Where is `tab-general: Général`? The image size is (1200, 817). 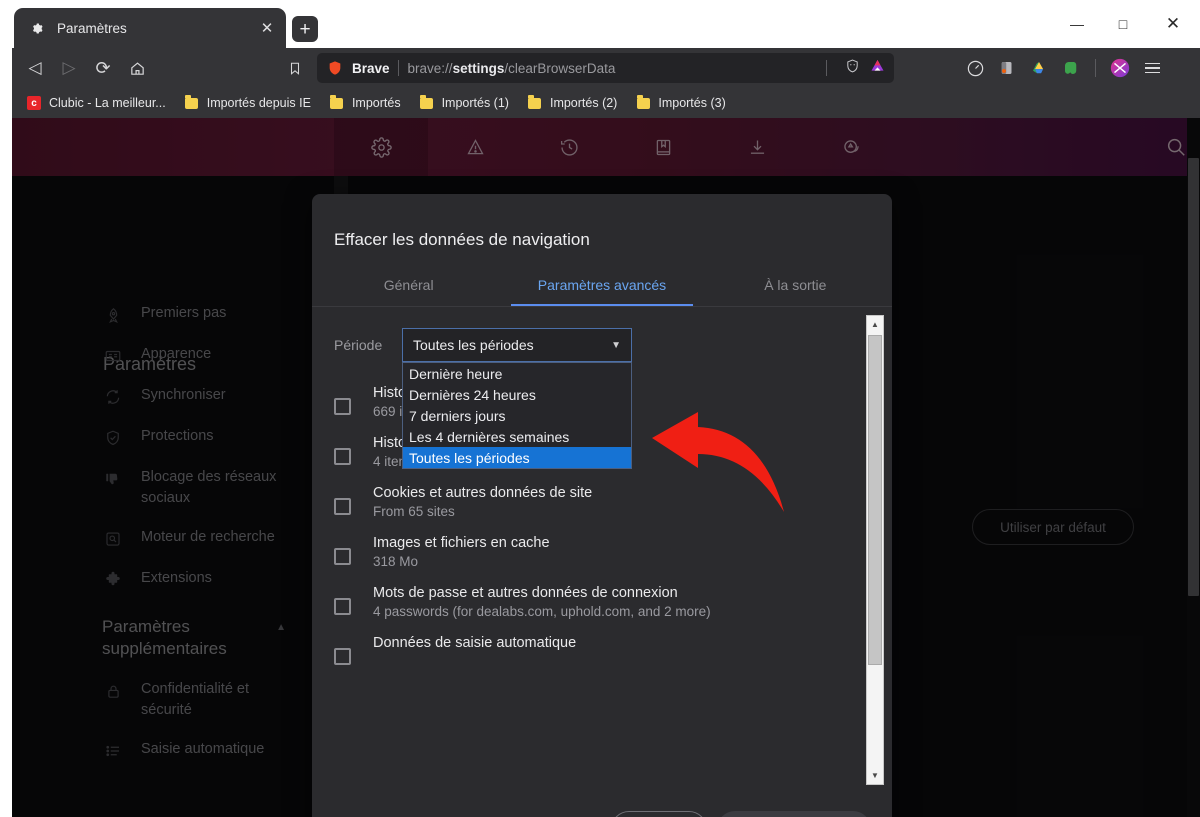 tab-general: Général is located at coordinates (408, 285).